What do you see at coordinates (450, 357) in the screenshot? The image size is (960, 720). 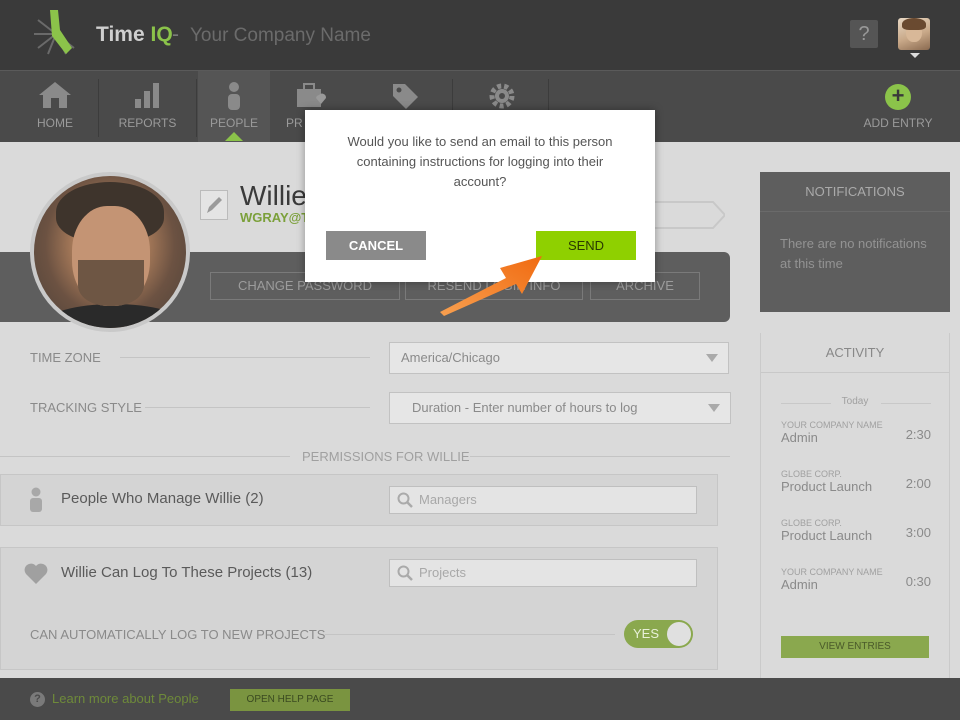 I see `time-zone-value: America/Chicago` at bounding box center [450, 357].